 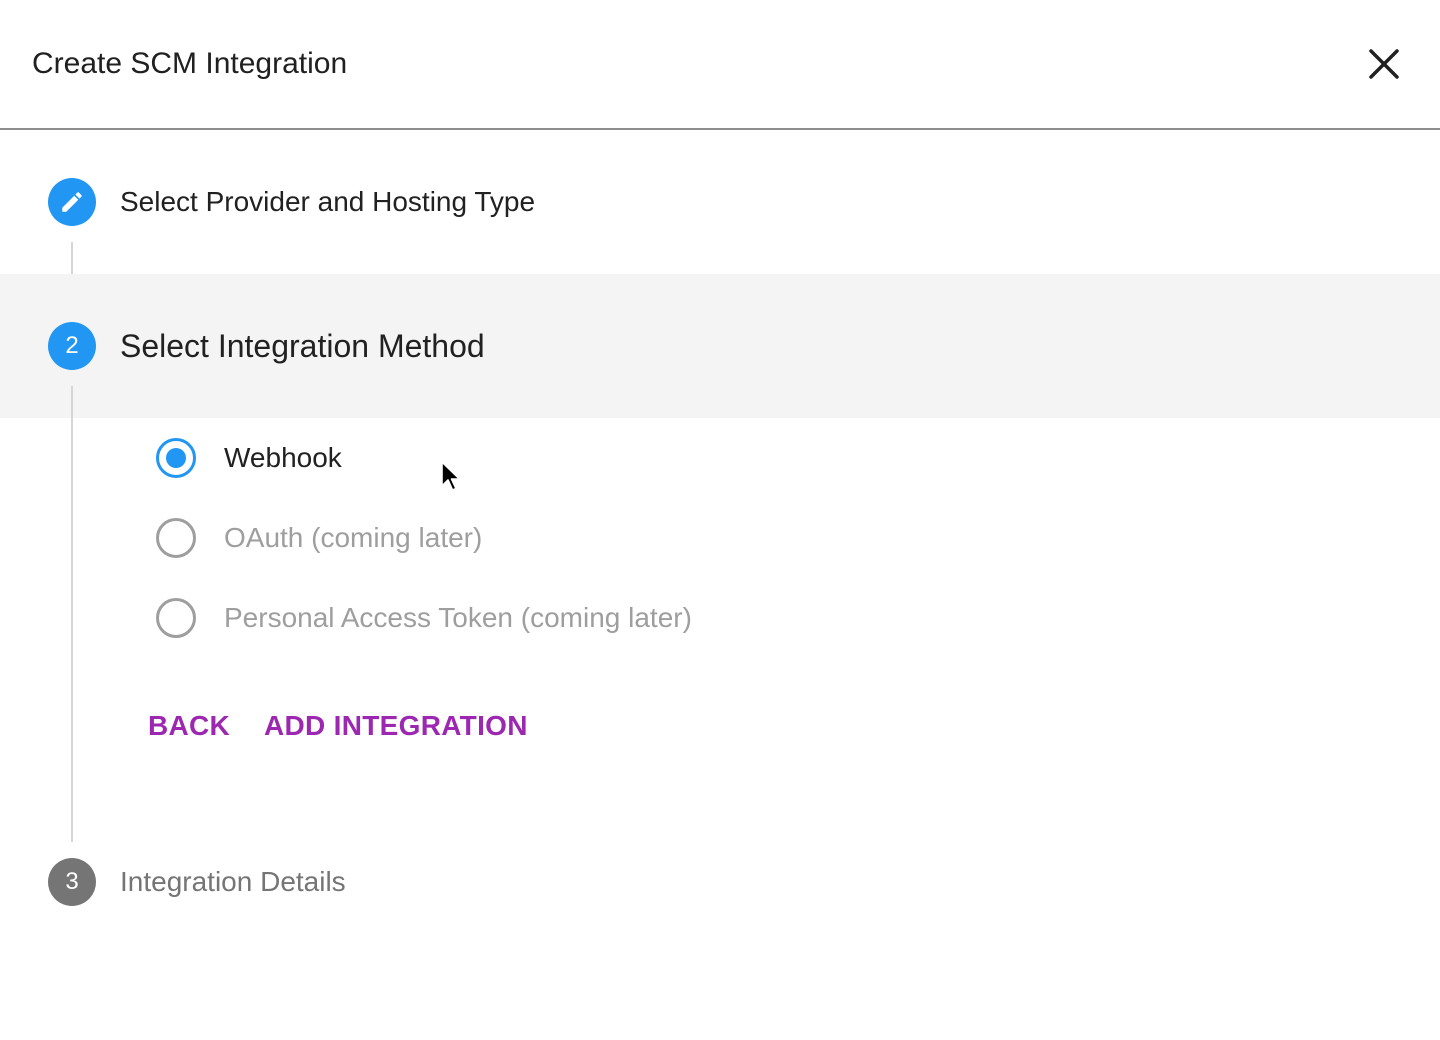 I want to click on step-1-indicator, so click(x=72, y=202).